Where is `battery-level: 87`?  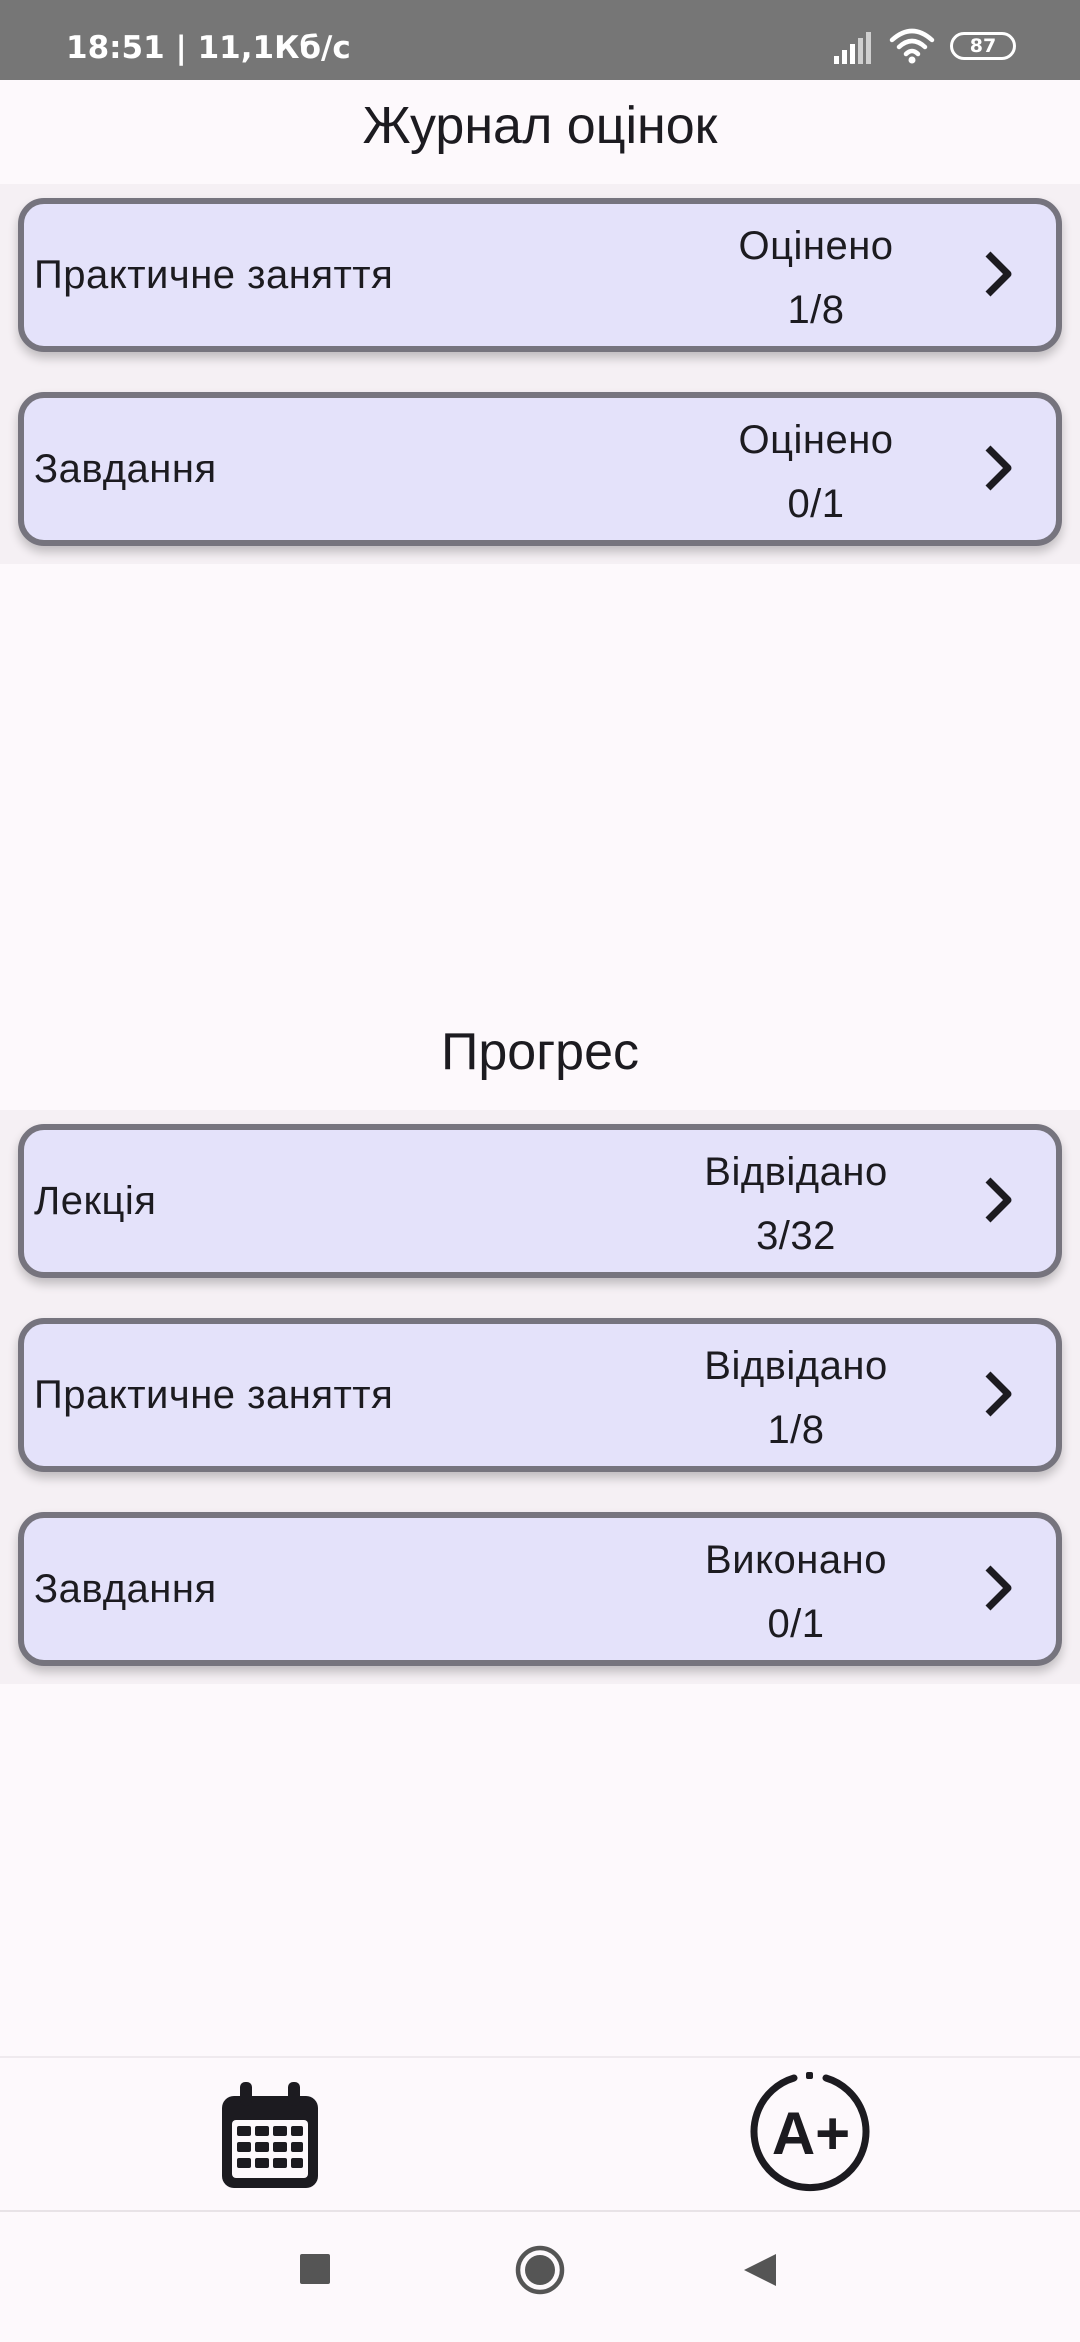
battery-level: 87 is located at coordinates (983, 46).